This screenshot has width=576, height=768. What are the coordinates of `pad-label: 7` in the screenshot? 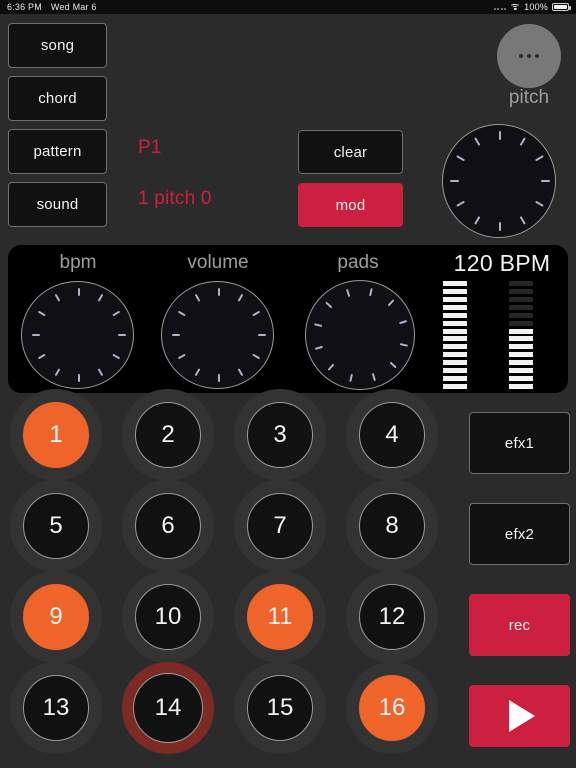 It's located at (280, 526).